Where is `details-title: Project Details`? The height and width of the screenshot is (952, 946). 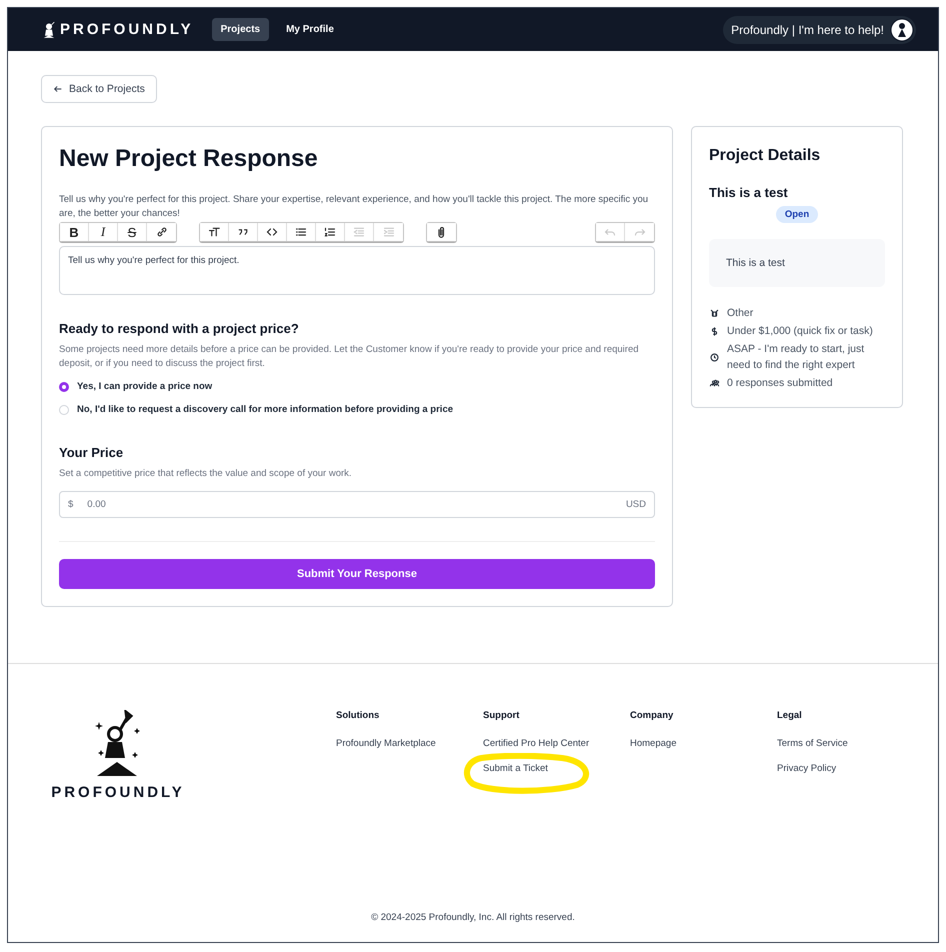
details-title: Project Details is located at coordinates (765, 156).